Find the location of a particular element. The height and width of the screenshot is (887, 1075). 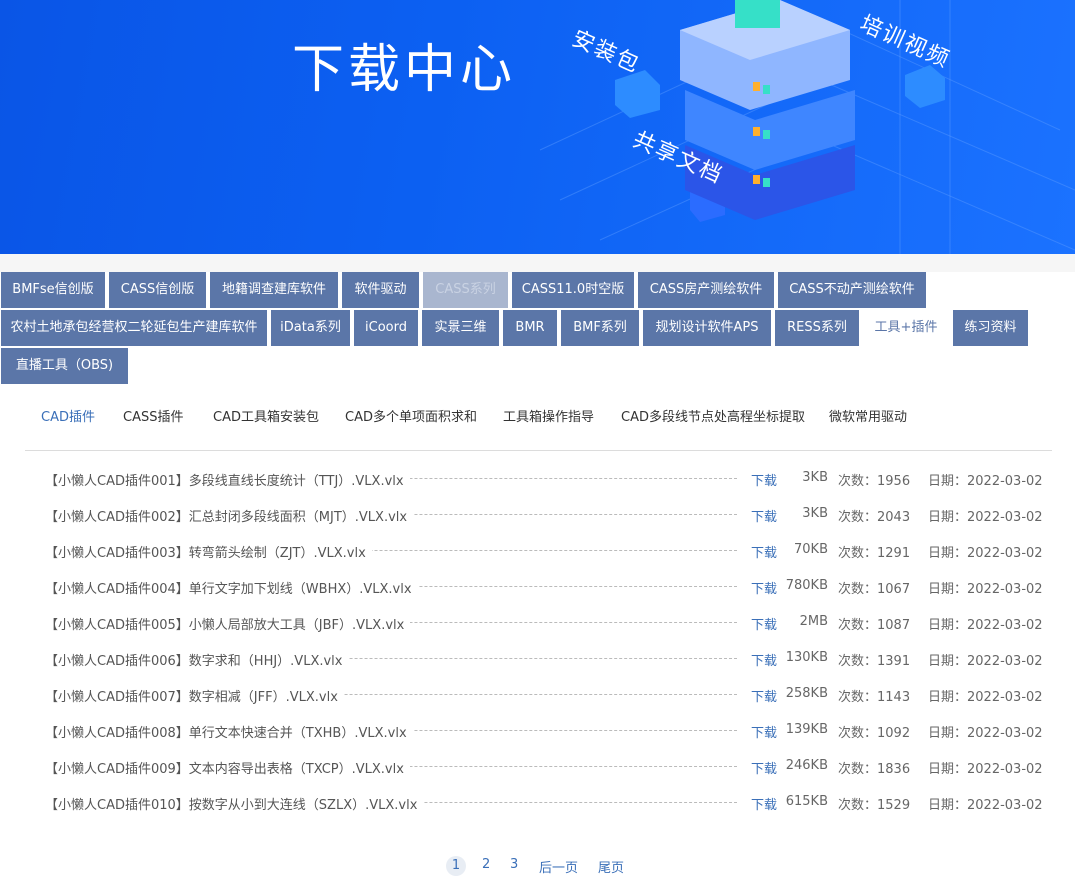

file-size: 130KB is located at coordinates (806, 657).